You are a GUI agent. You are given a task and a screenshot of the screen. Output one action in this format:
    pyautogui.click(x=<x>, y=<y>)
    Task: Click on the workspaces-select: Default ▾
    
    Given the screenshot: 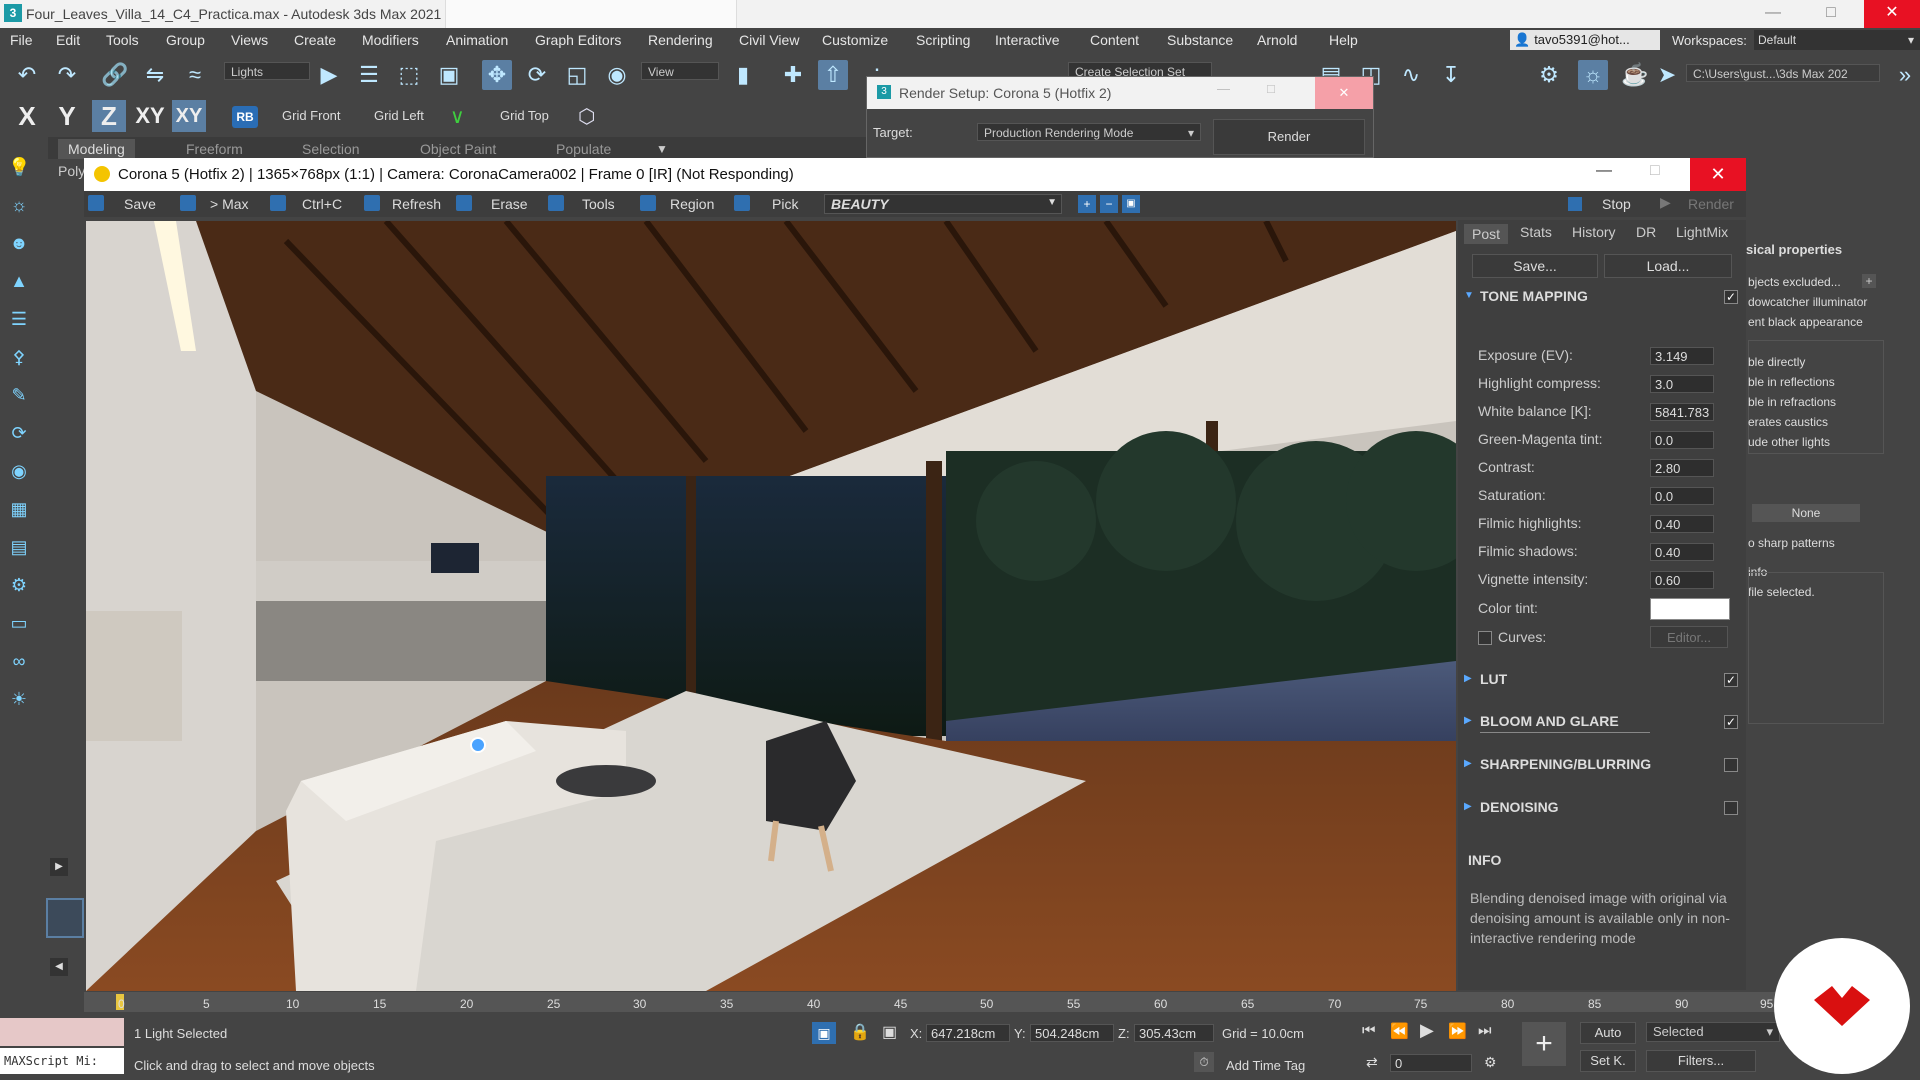 What is the action you would take?
    pyautogui.click(x=1837, y=40)
    